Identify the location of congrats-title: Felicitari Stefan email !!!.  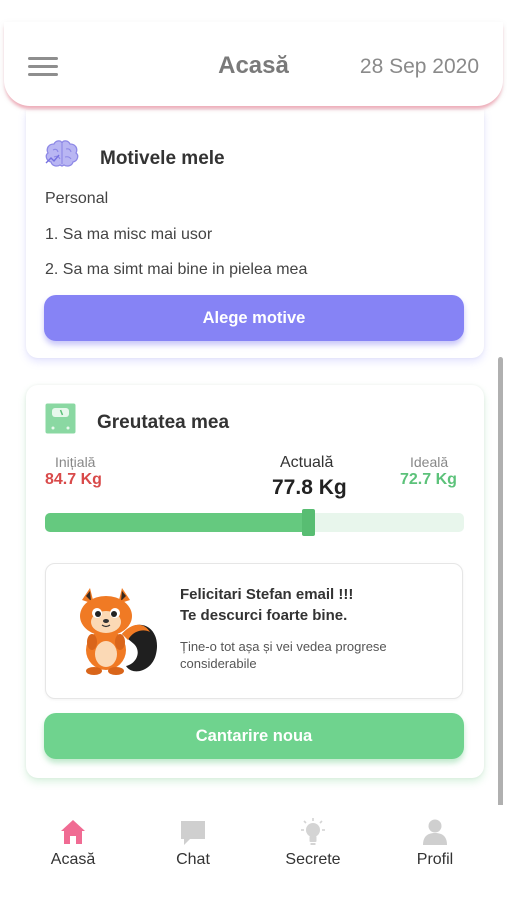
(267, 594).